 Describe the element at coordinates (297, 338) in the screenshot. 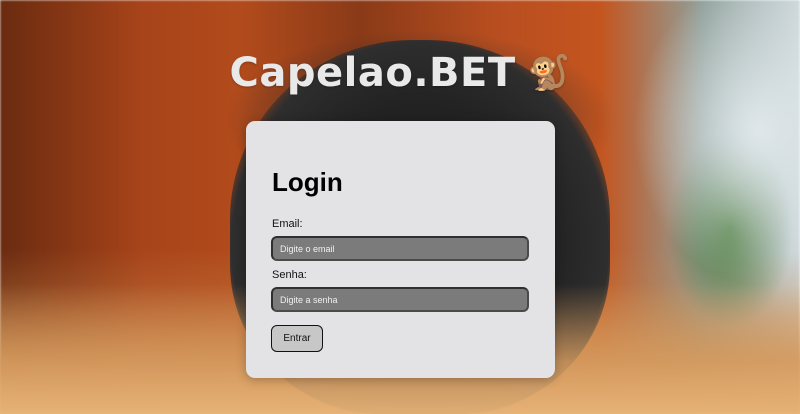

I see `submit-button: Entrar` at that location.